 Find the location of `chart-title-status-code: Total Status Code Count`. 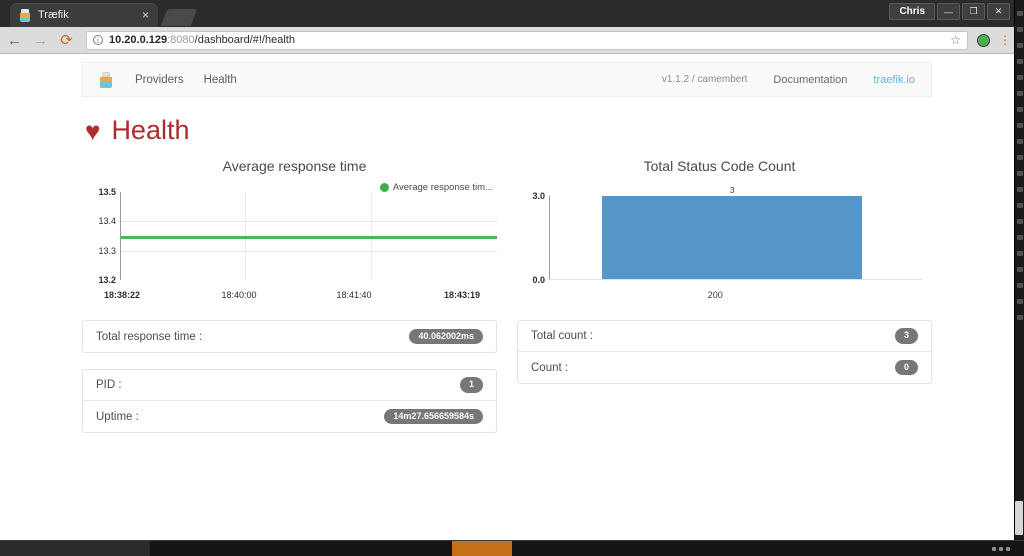

chart-title-status-code: Total Status Code Count is located at coordinates (719, 166).